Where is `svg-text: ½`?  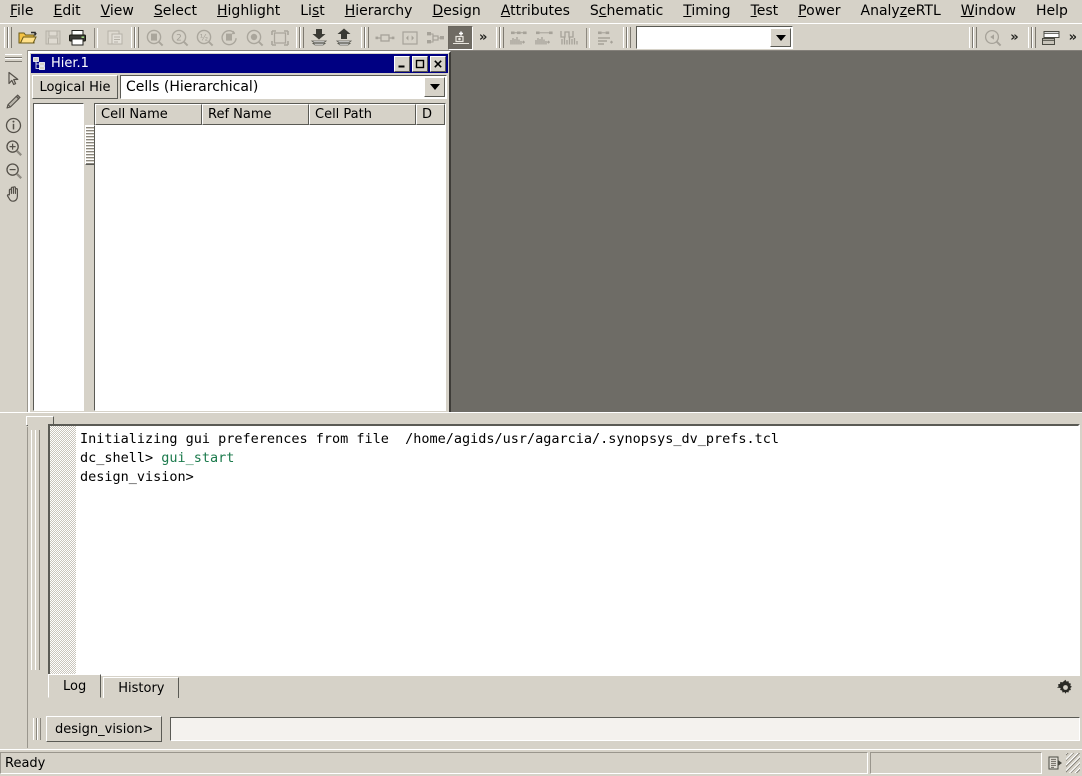 svg-text: ½ is located at coordinates (203, 38).